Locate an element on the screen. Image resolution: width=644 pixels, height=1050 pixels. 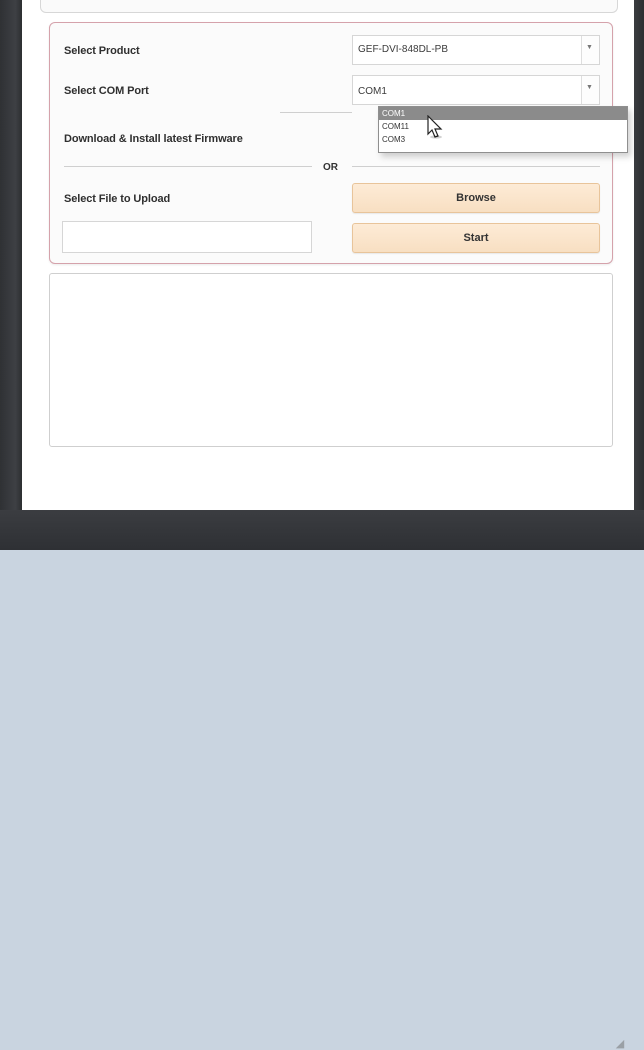
output-log-panel is located at coordinates (331, 360).